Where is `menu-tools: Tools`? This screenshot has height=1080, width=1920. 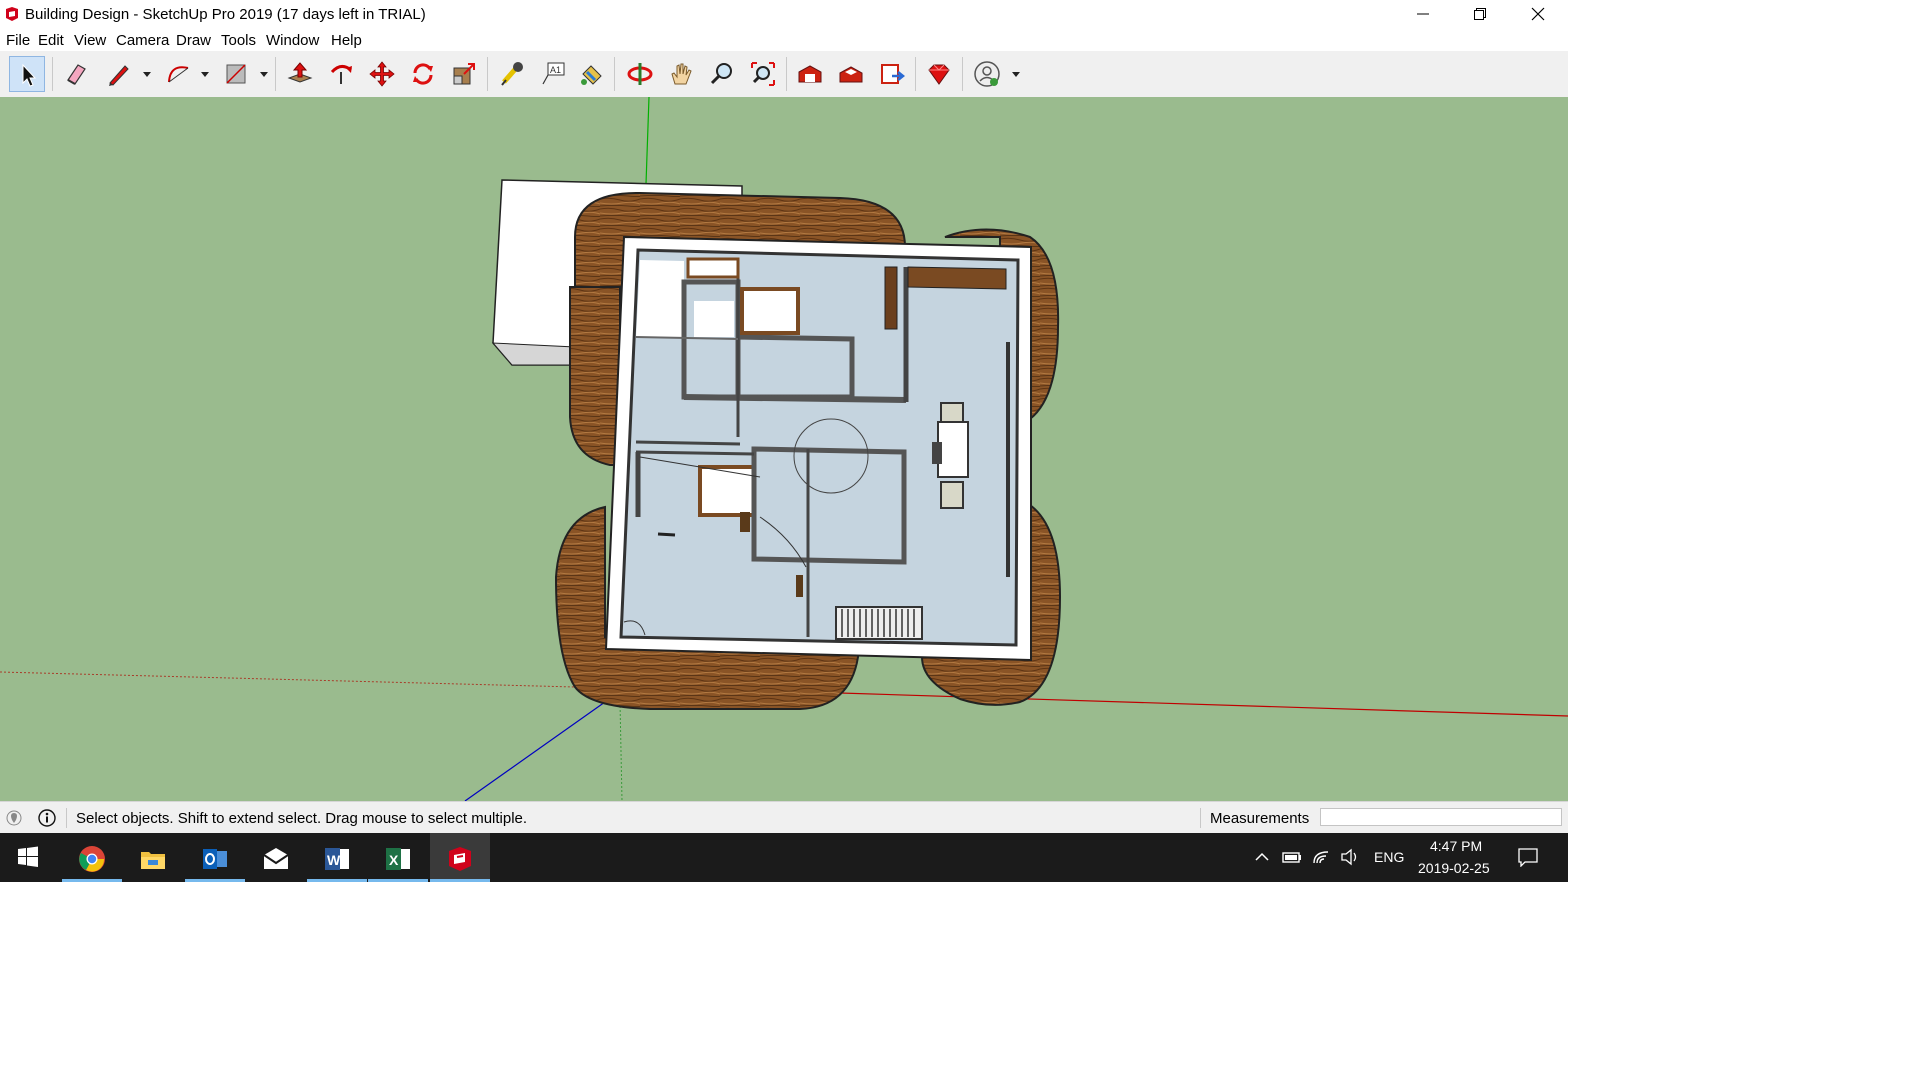
menu-tools: Tools is located at coordinates (238, 40).